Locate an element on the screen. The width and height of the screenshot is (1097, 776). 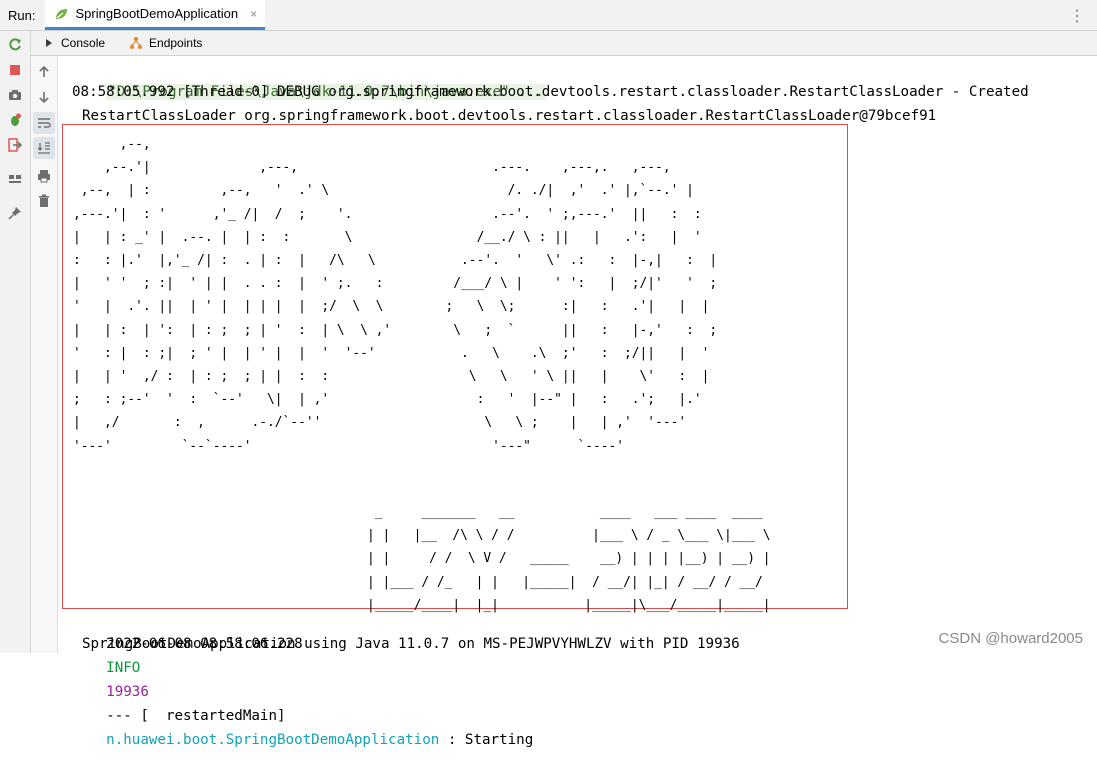
scroll-to-end-icon is located at coordinates (43, 148).